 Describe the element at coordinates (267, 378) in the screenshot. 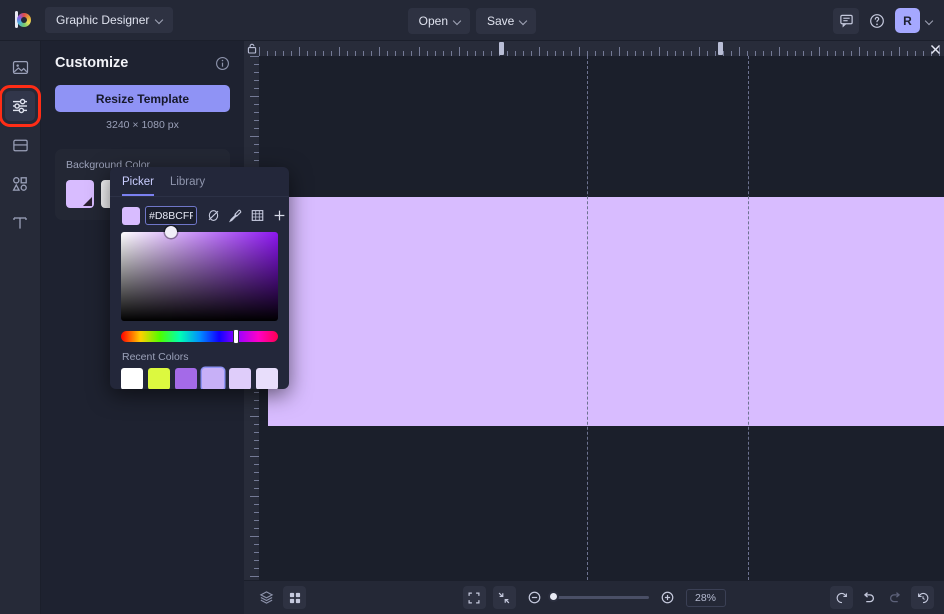

I see `recent-paler-lavender` at that location.